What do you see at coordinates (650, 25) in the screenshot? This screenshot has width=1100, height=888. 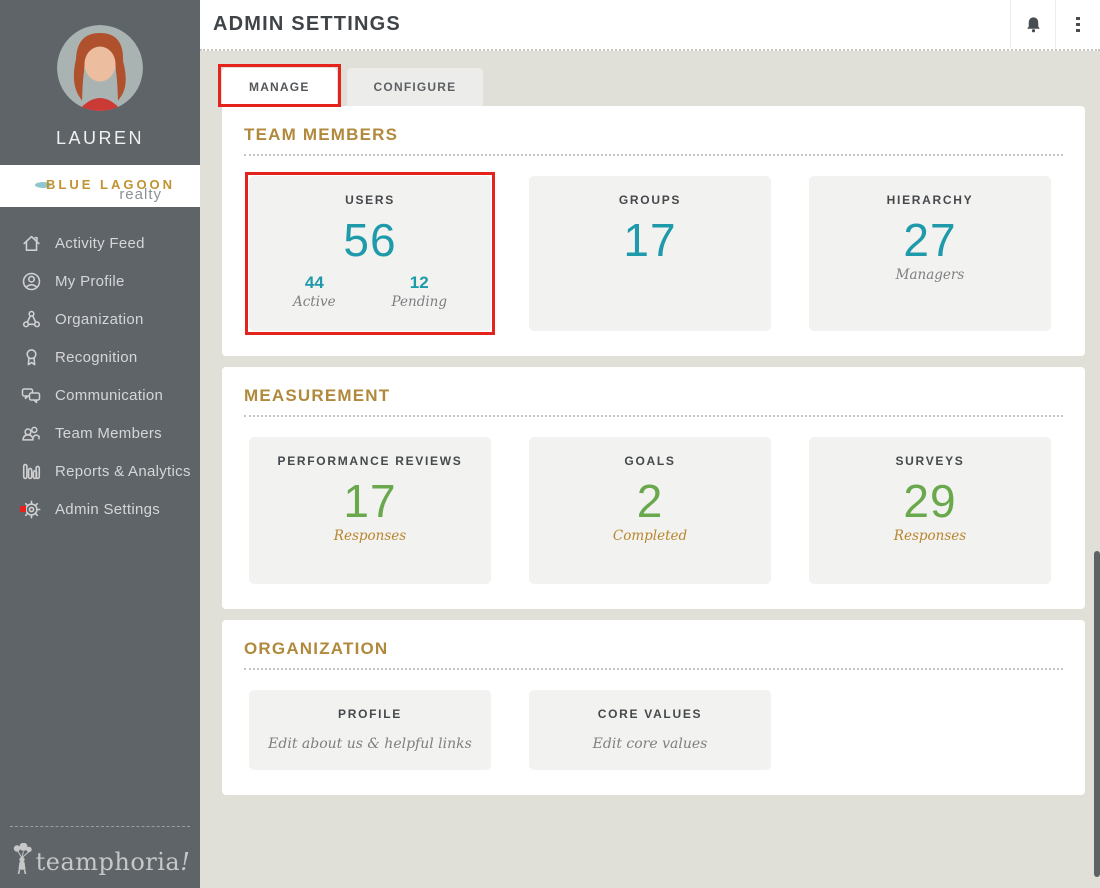 I see `top-header: ADMIN SETTINGS` at bounding box center [650, 25].